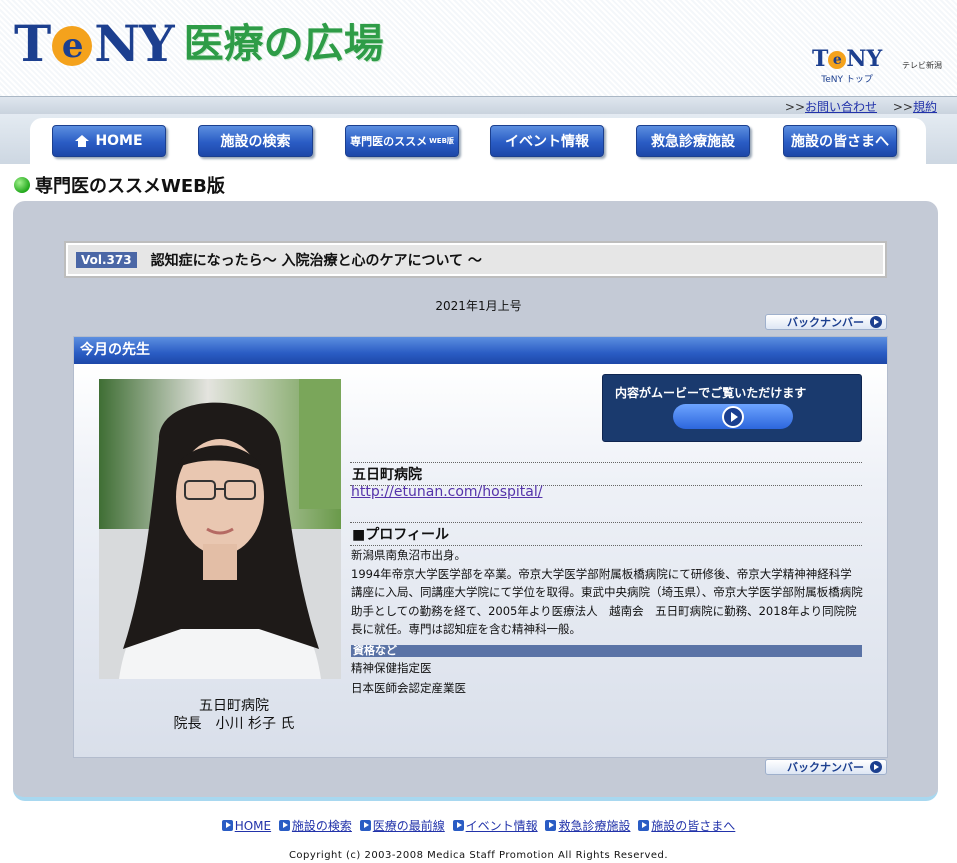  I want to click on hospital-url-link: http://etunan.com/hospital/, so click(446, 492).